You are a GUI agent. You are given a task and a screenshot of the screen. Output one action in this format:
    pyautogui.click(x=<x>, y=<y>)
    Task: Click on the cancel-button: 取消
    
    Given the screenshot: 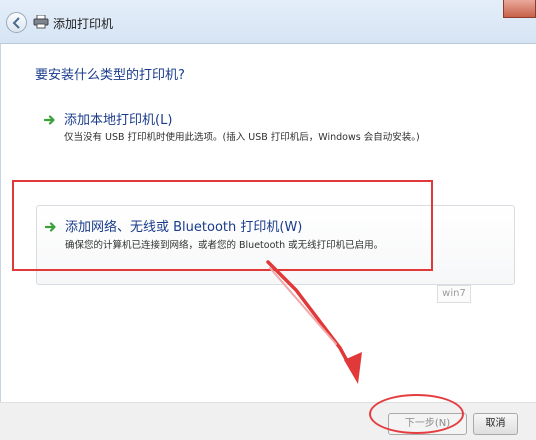 What is the action you would take?
    pyautogui.click(x=495, y=424)
    